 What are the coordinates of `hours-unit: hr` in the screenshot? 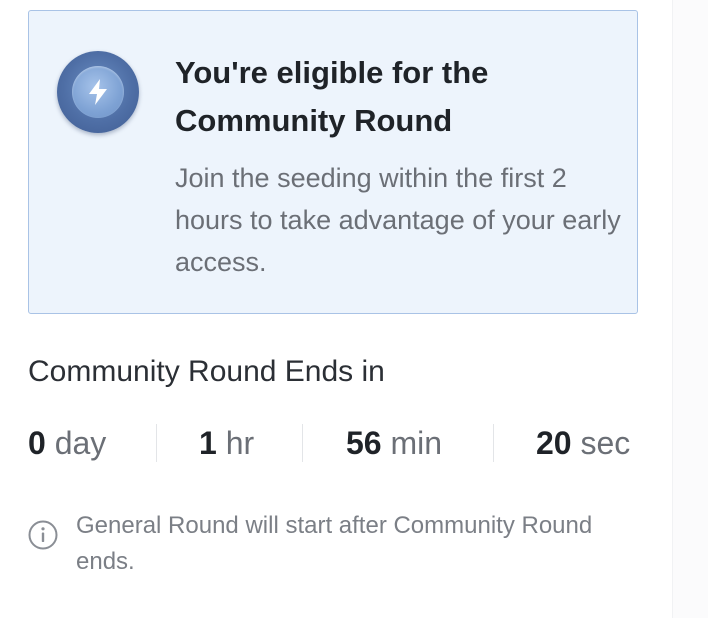 It's located at (240, 443).